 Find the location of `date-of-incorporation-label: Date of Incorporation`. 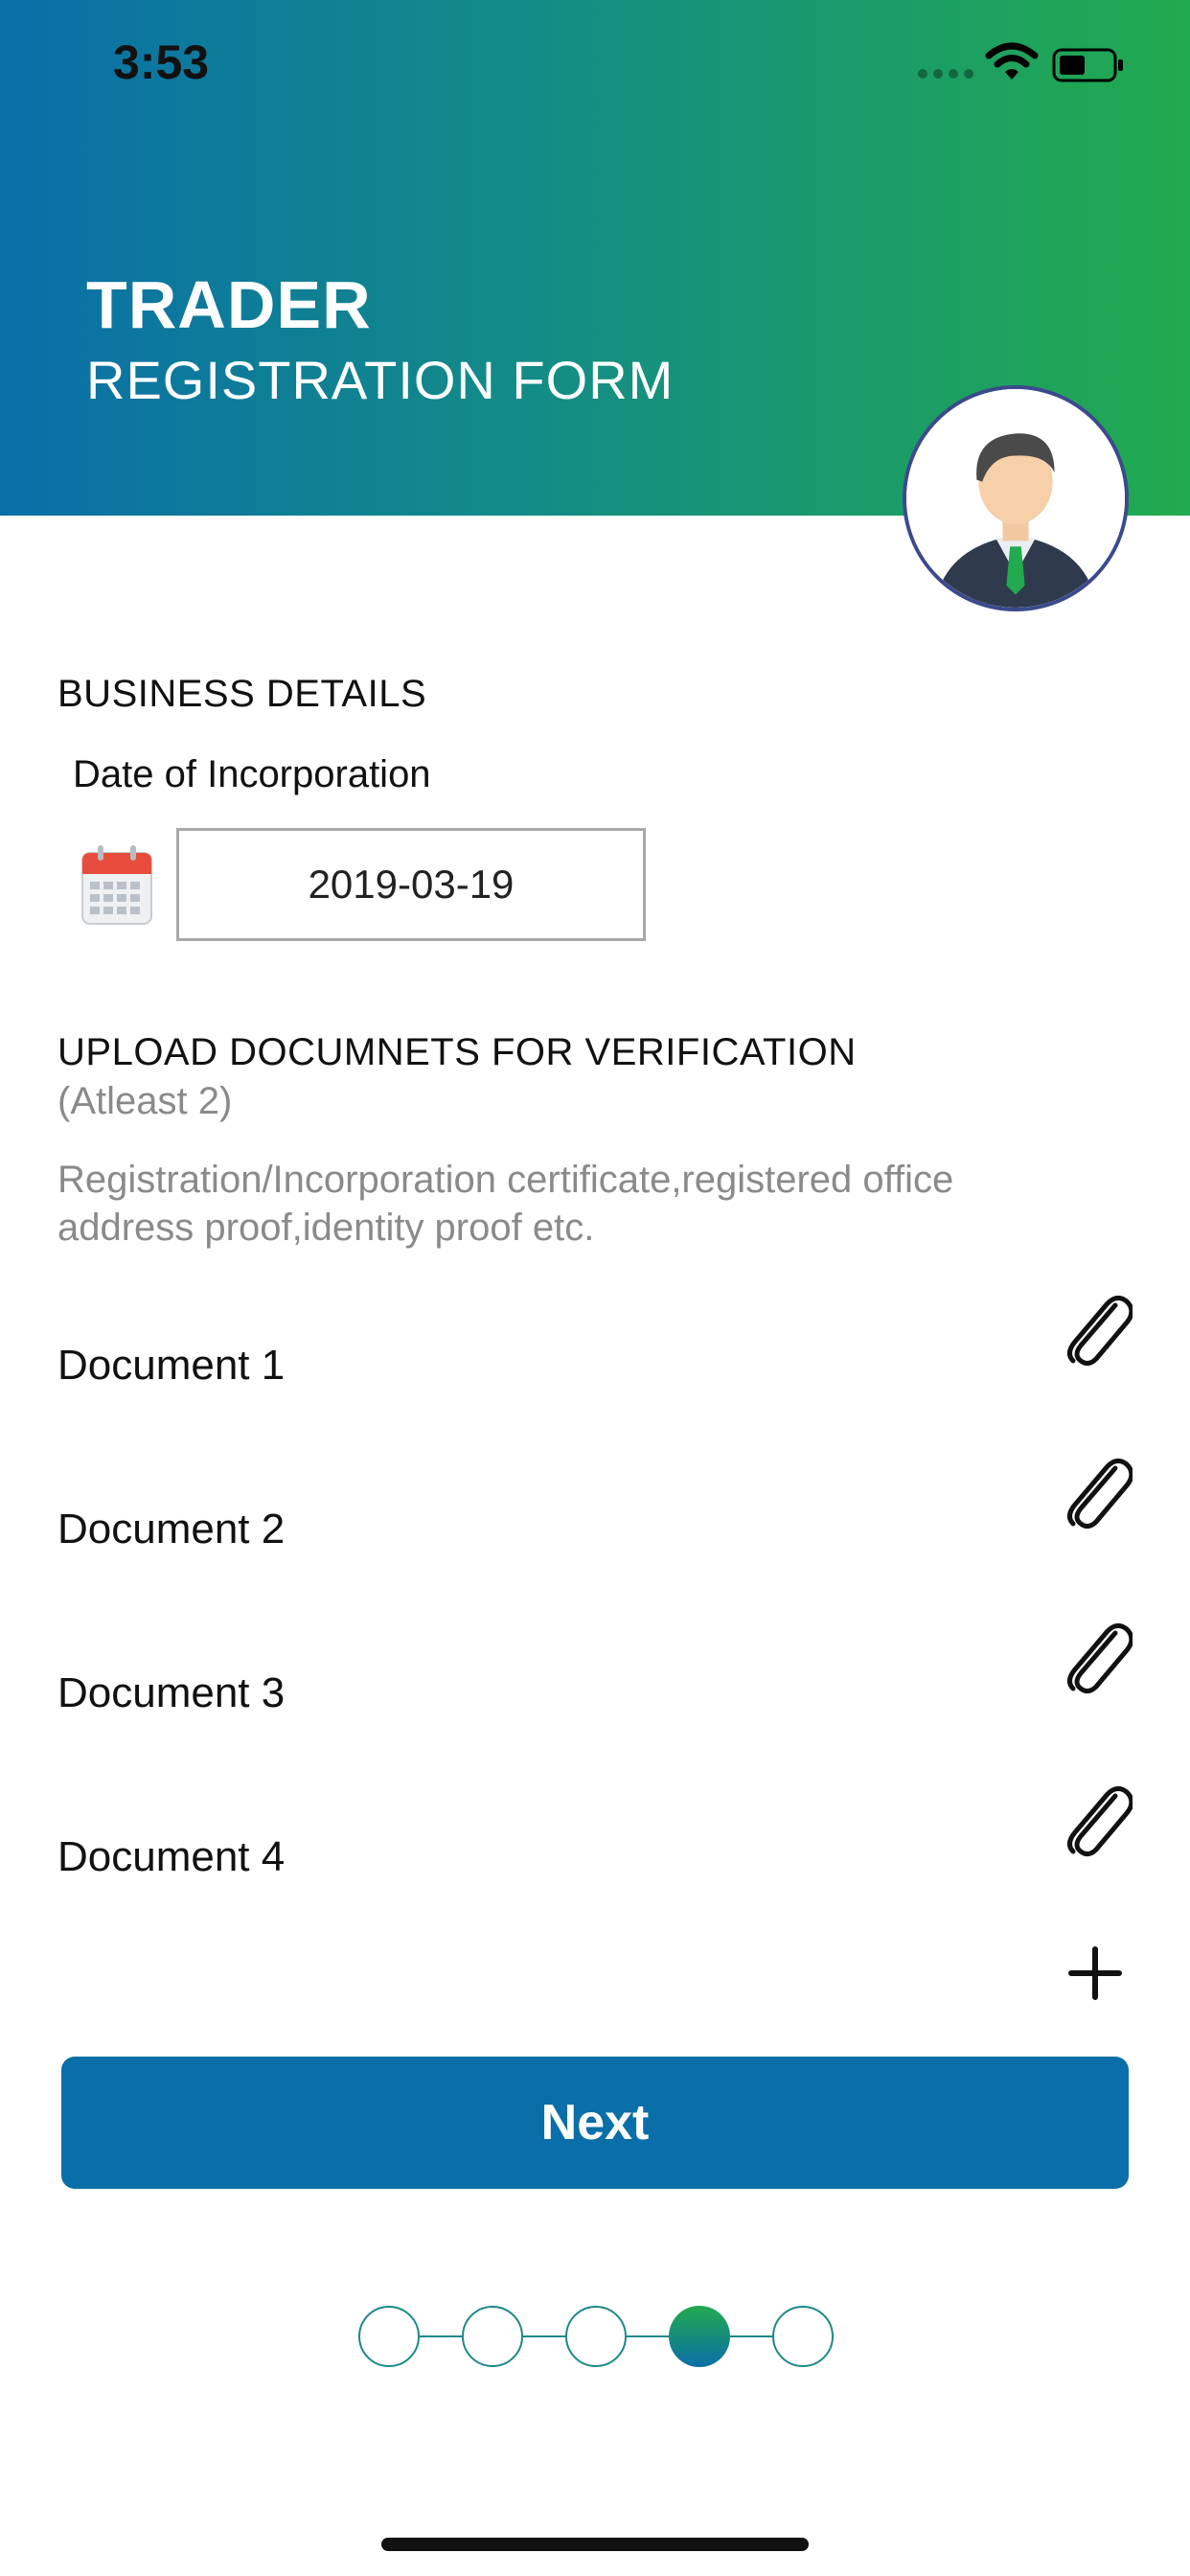

date-of-incorporation-label: Date of Incorporation is located at coordinates (252, 774).